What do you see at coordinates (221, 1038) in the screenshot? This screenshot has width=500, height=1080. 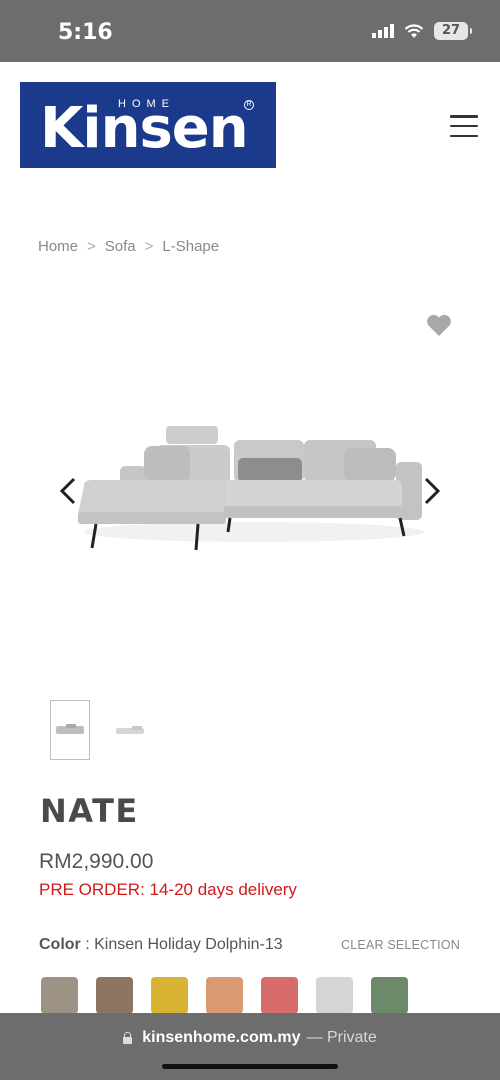 I see `url-domain: kinsenhome.com.my` at bounding box center [221, 1038].